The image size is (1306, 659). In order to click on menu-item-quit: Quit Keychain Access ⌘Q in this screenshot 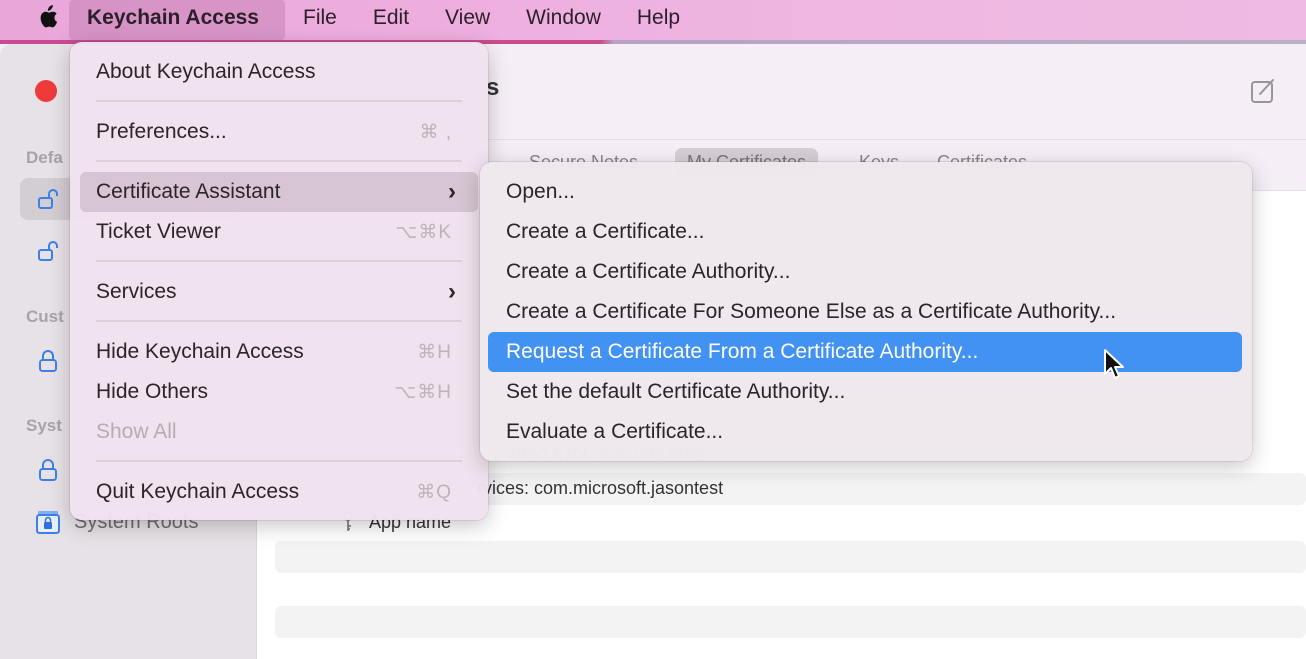, I will do `click(279, 492)`.